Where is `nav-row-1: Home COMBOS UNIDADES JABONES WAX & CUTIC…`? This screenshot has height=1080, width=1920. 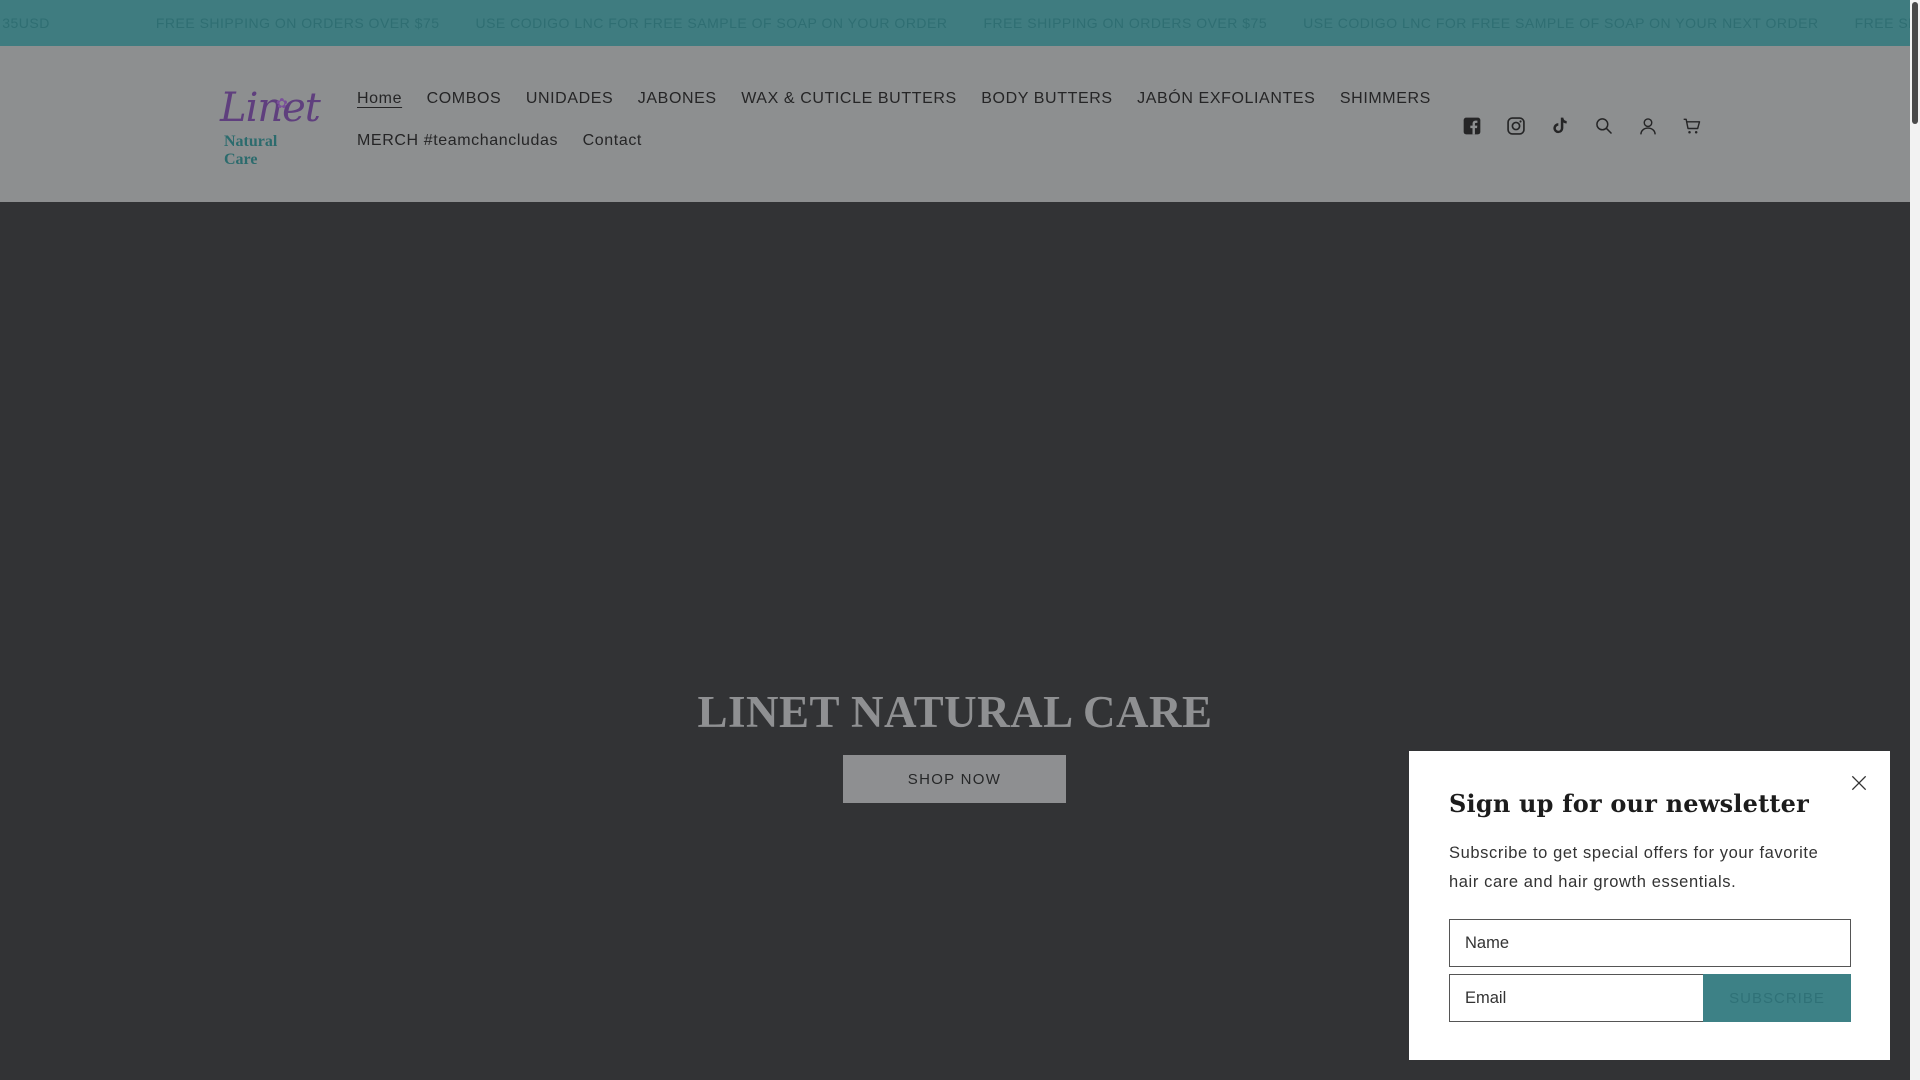 nav-row-1: Home COMBOS UNIDADES JABONES WAX & CUTIC… is located at coordinates (906, 99).